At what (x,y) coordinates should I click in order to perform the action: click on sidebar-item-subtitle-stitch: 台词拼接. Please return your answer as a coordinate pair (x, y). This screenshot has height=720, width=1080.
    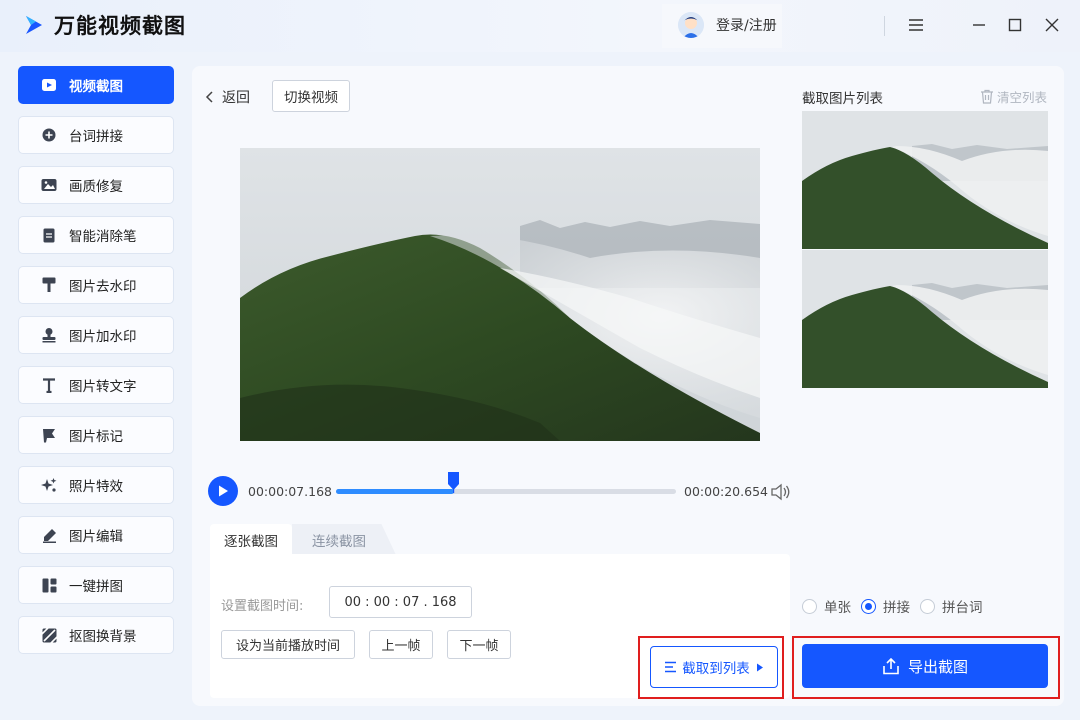
    Looking at the image, I should click on (96, 135).